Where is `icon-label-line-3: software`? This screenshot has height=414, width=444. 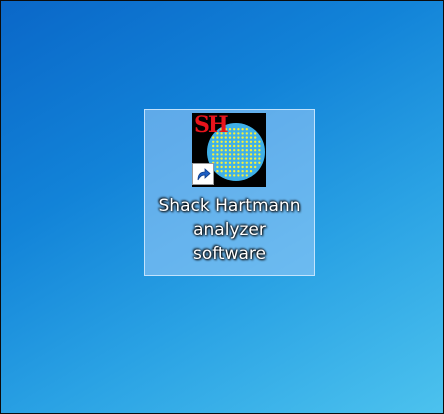 icon-label-line-3: software is located at coordinates (229, 254).